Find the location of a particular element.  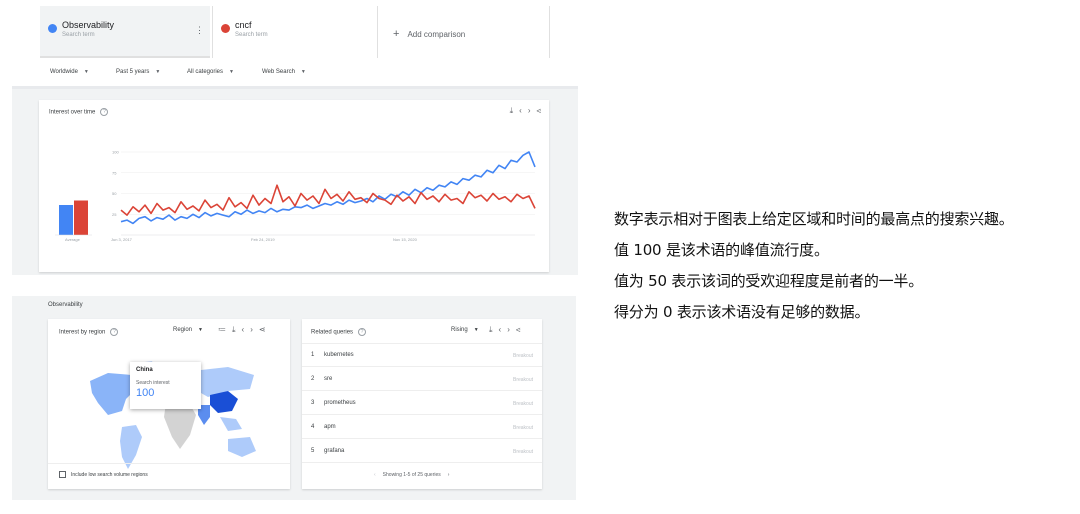

plus-icon: + is located at coordinates (396, 34).